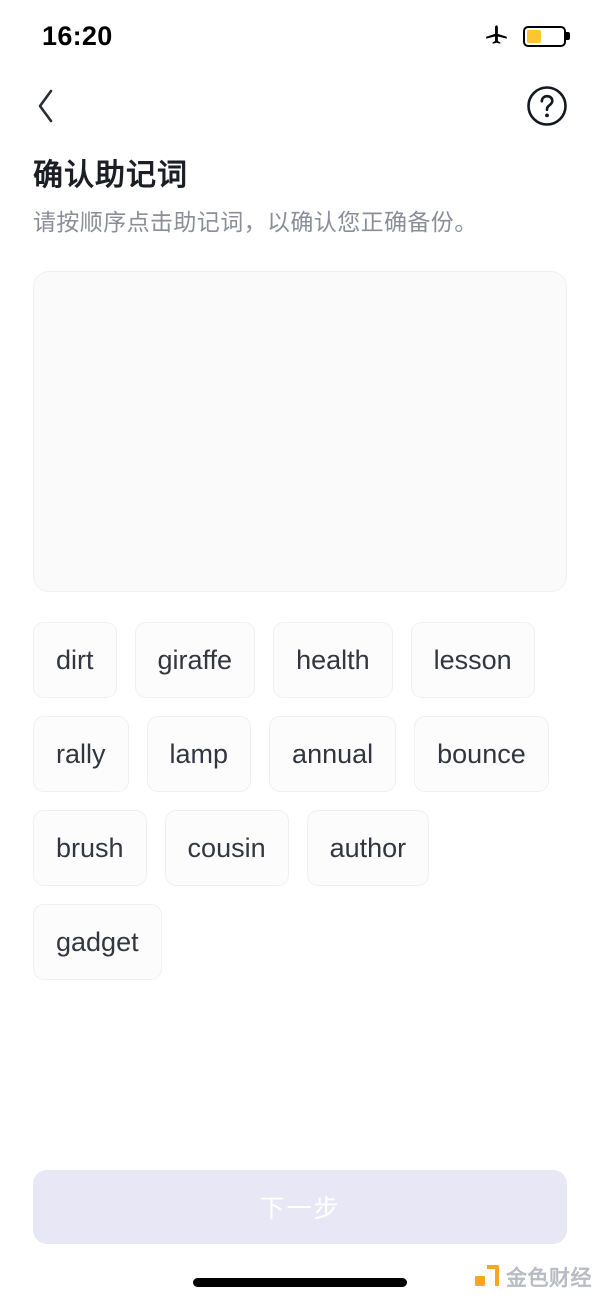 This screenshot has height=1299, width=600. I want to click on status-indicators, so click(525, 36).